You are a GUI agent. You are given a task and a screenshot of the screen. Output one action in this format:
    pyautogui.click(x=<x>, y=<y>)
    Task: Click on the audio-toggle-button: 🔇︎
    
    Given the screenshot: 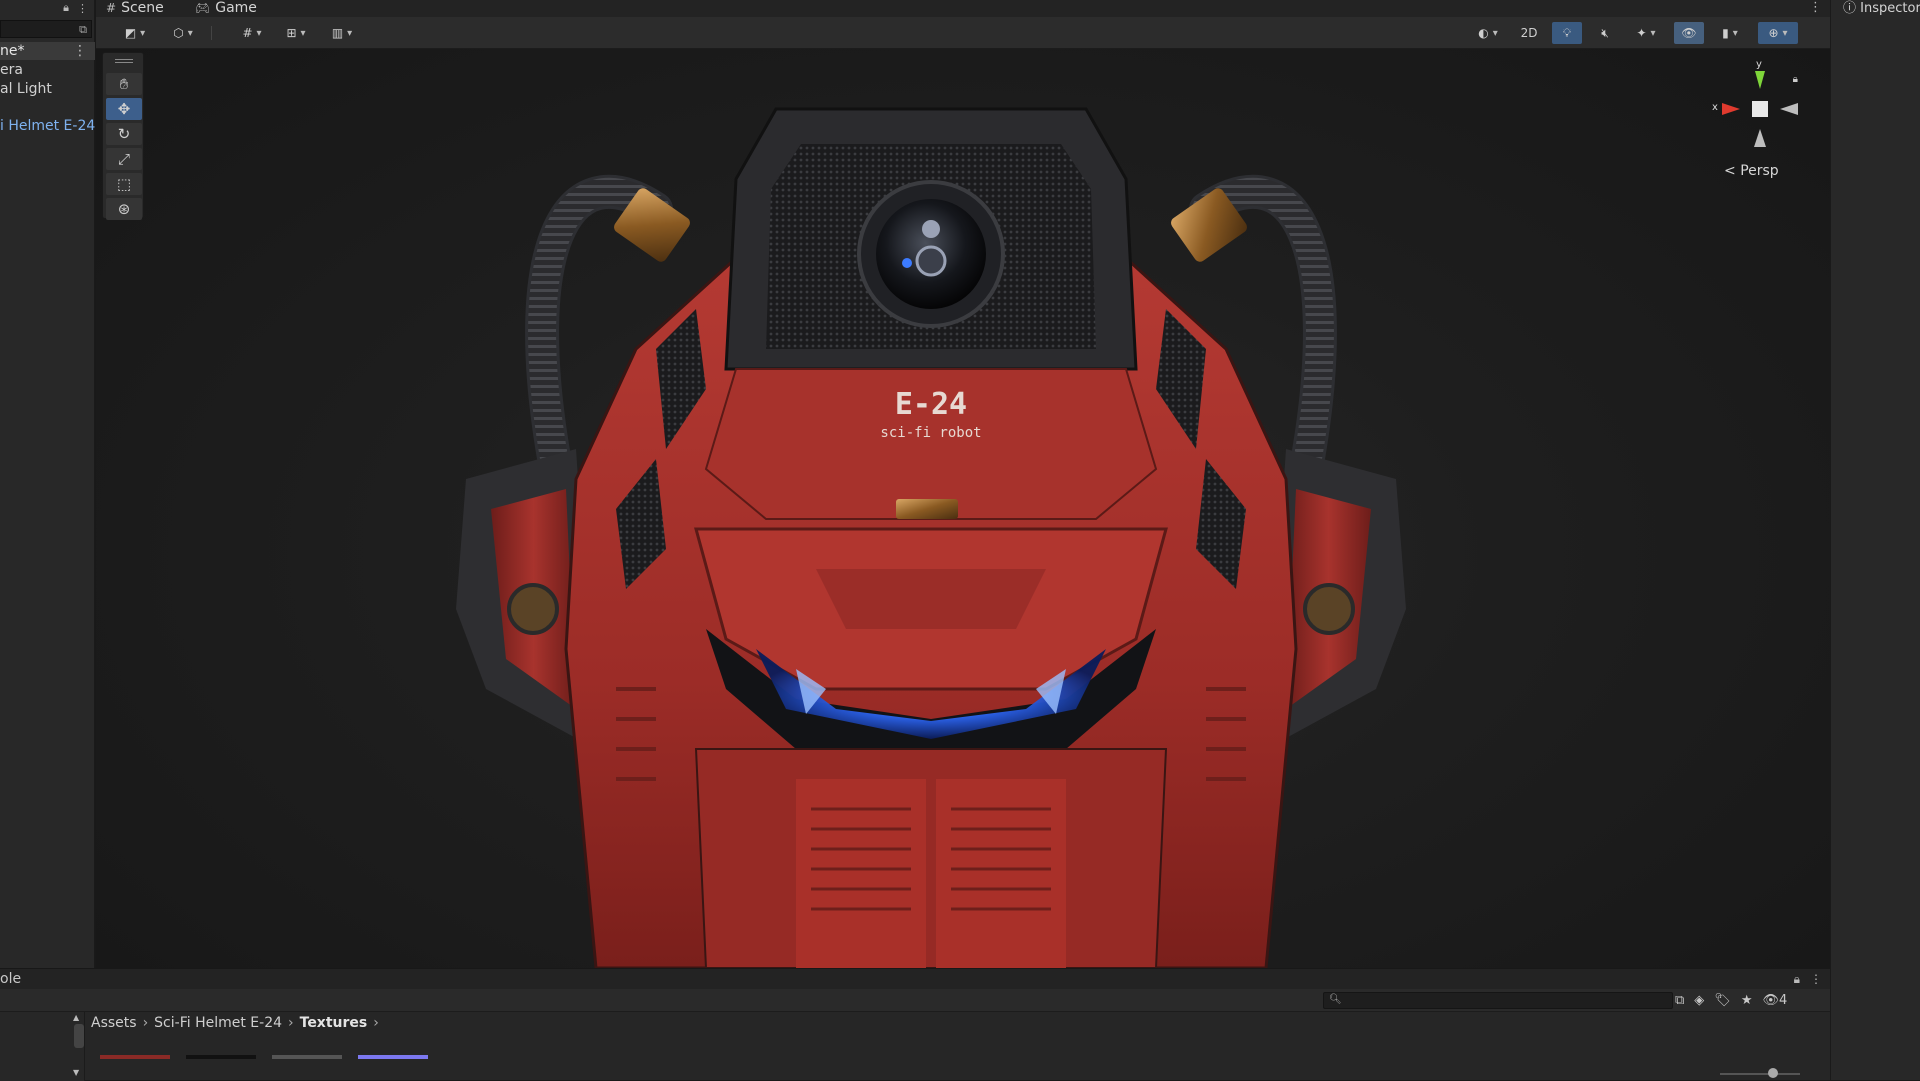 What is the action you would take?
    pyautogui.click(x=1605, y=33)
    